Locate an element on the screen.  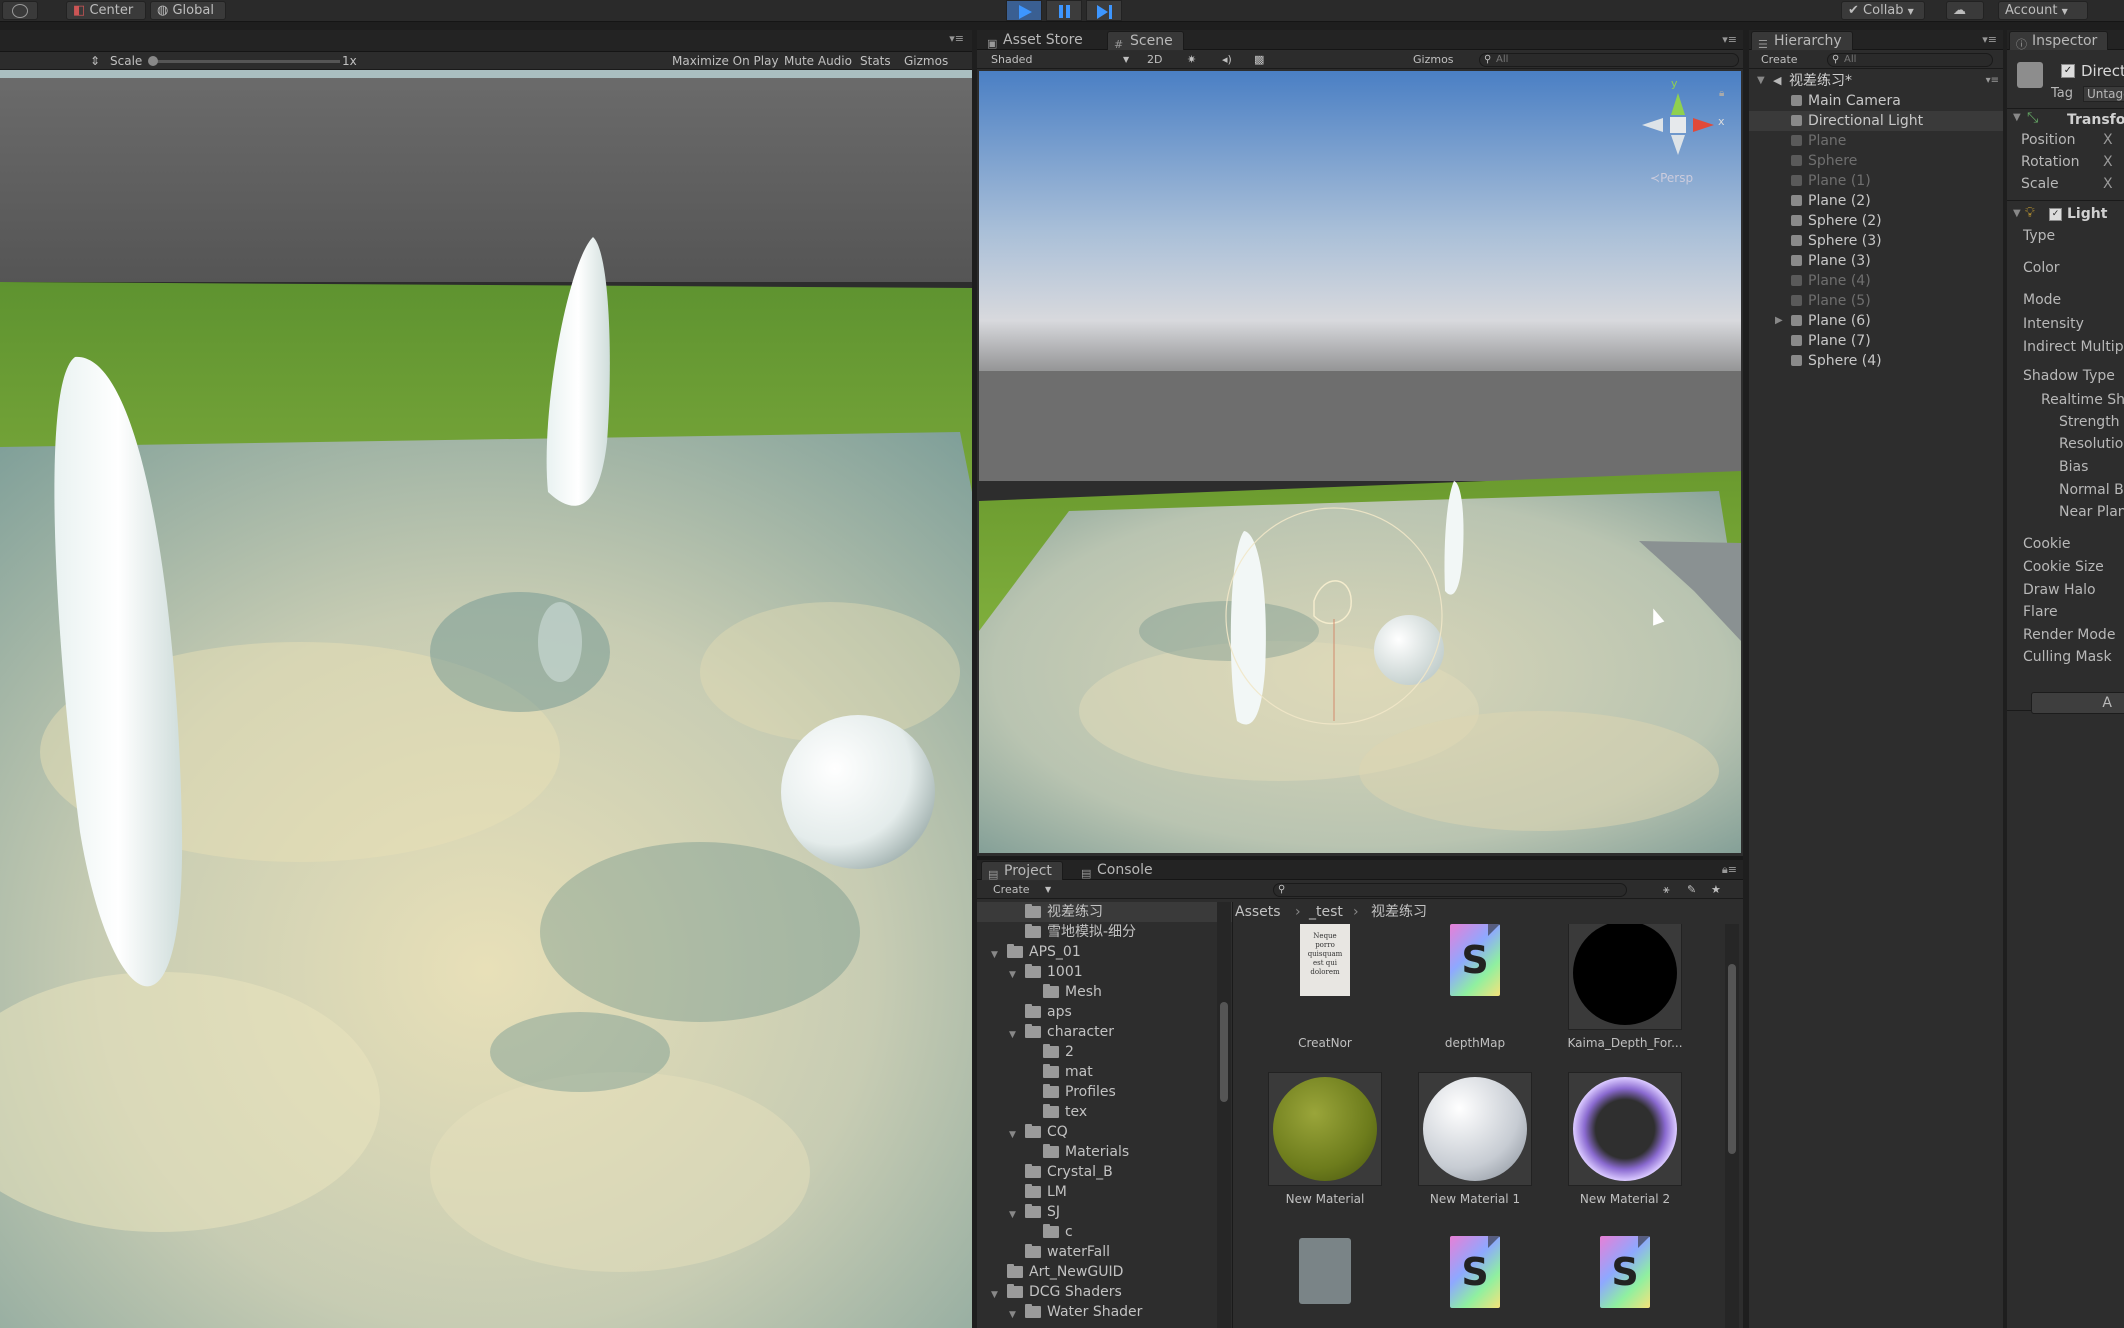
folder-tree-item: tex is located at coordinates (1104, 1112).